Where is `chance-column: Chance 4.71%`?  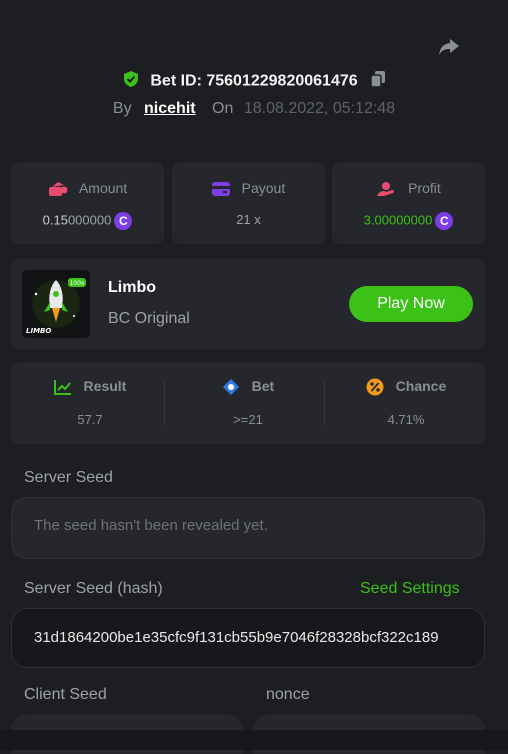 chance-column: Chance 4.71% is located at coordinates (406, 403).